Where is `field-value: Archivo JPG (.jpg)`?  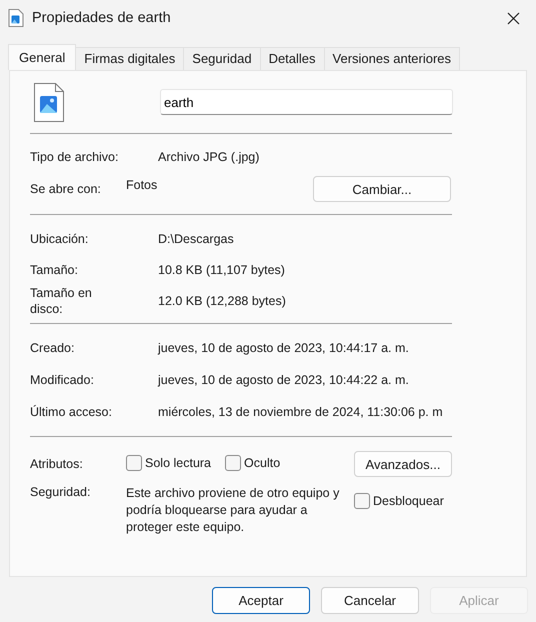 field-value: Archivo JPG (.jpg) is located at coordinates (209, 157).